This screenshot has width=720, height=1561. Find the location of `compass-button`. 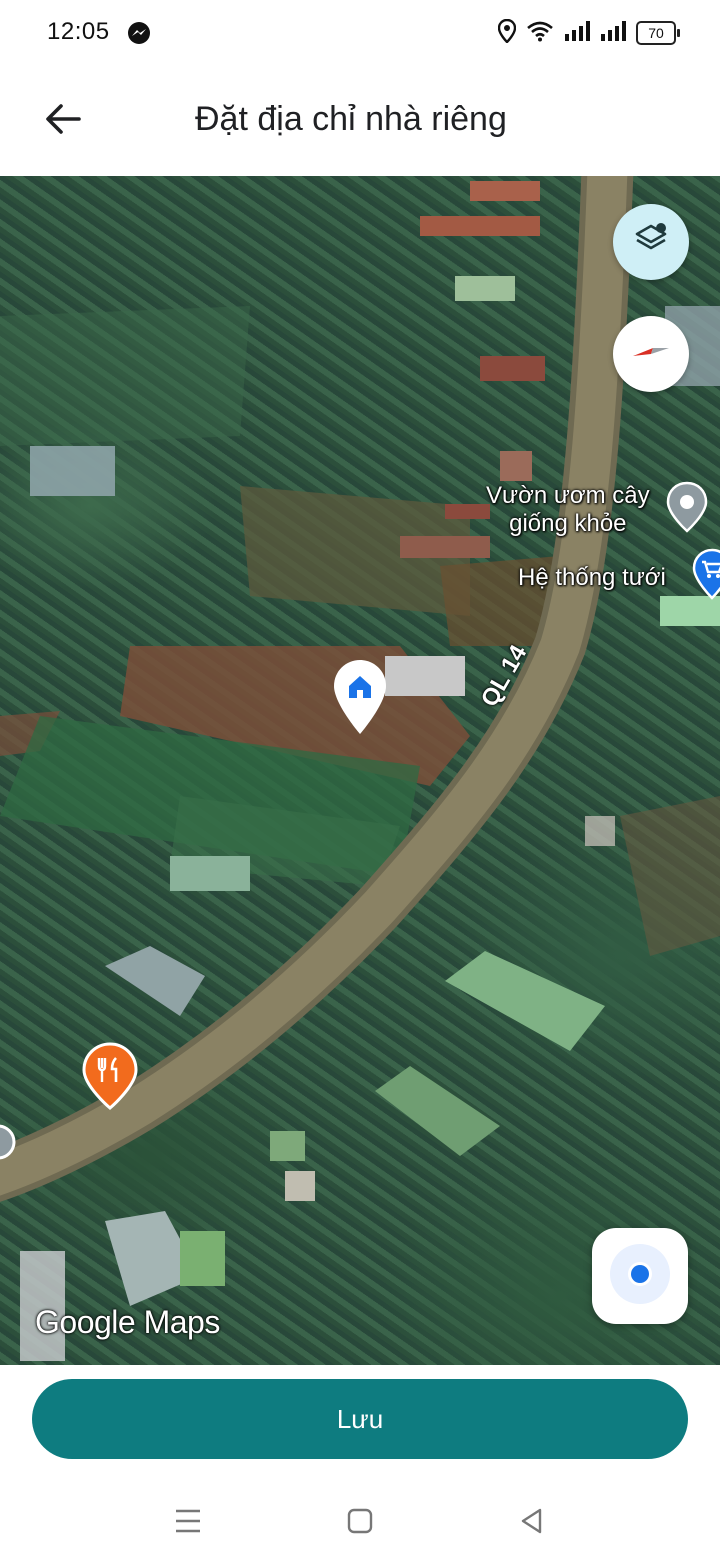

compass-button is located at coordinates (651, 354).